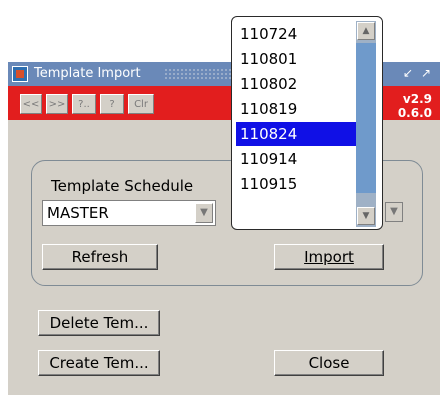 This screenshot has height=395, width=440. Describe the element at coordinates (129, 213) in the screenshot. I see `template-schedule-select: MASTER ▼` at that location.